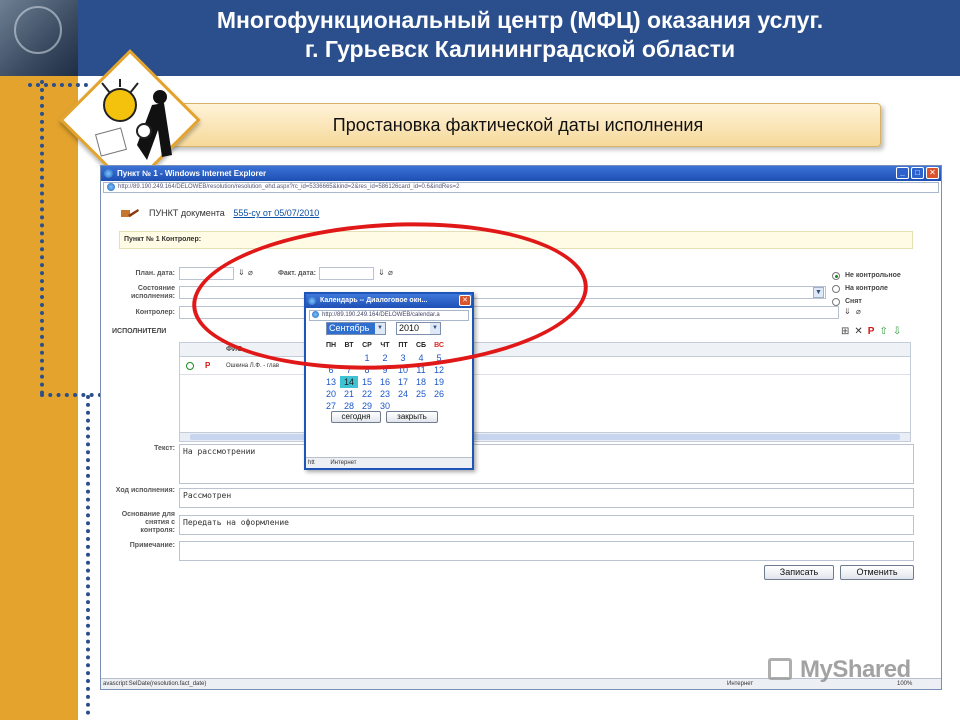 Image resolution: width=960 pixels, height=720 pixels. I want to click on maximize-icon: □, so click(917, 173).